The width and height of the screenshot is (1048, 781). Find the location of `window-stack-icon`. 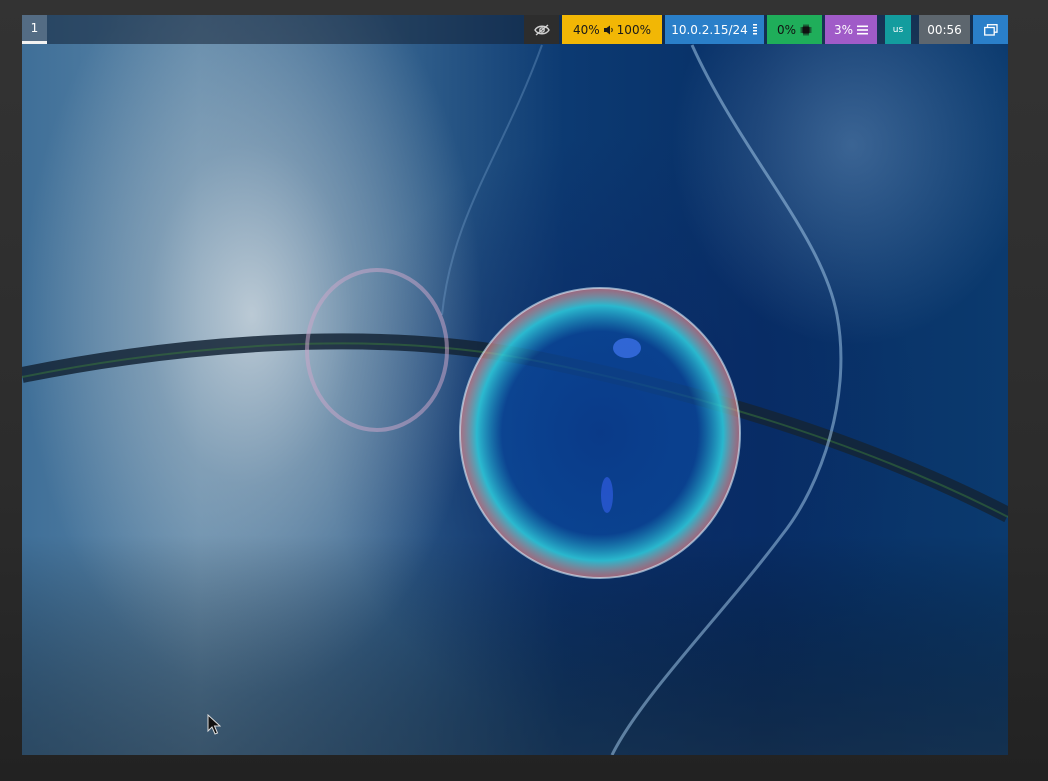

window-stack-icon is located at coordinates (990, 29).